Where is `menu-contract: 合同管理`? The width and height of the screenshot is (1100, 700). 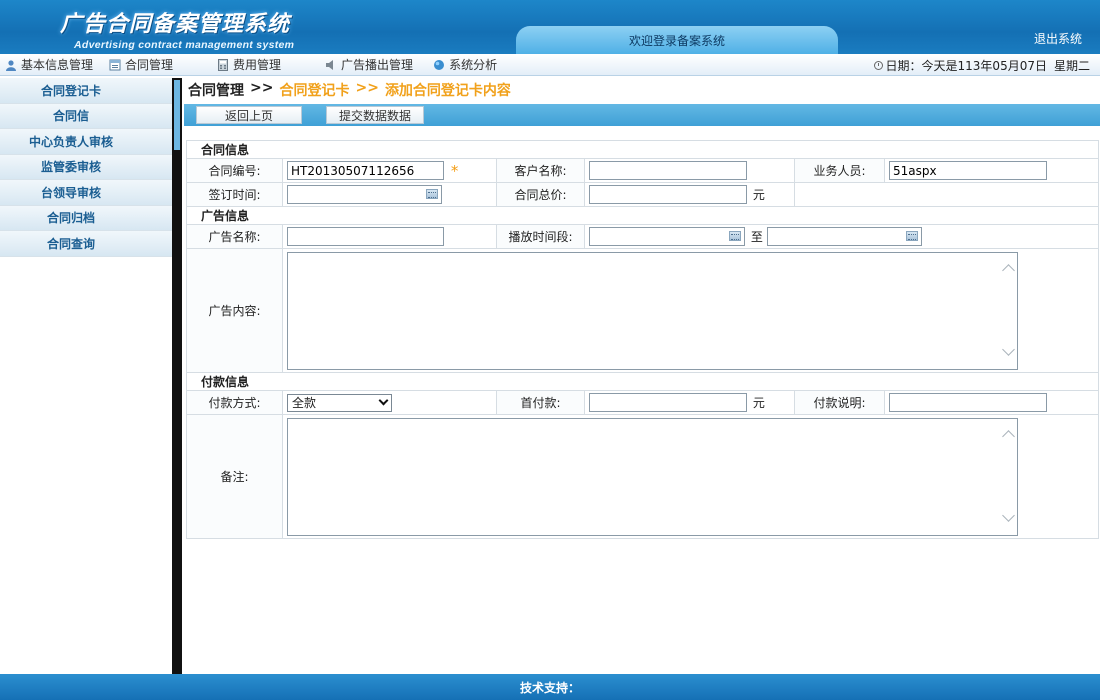
menu-contract: 合同管理 is located at coordinates (141, 65).